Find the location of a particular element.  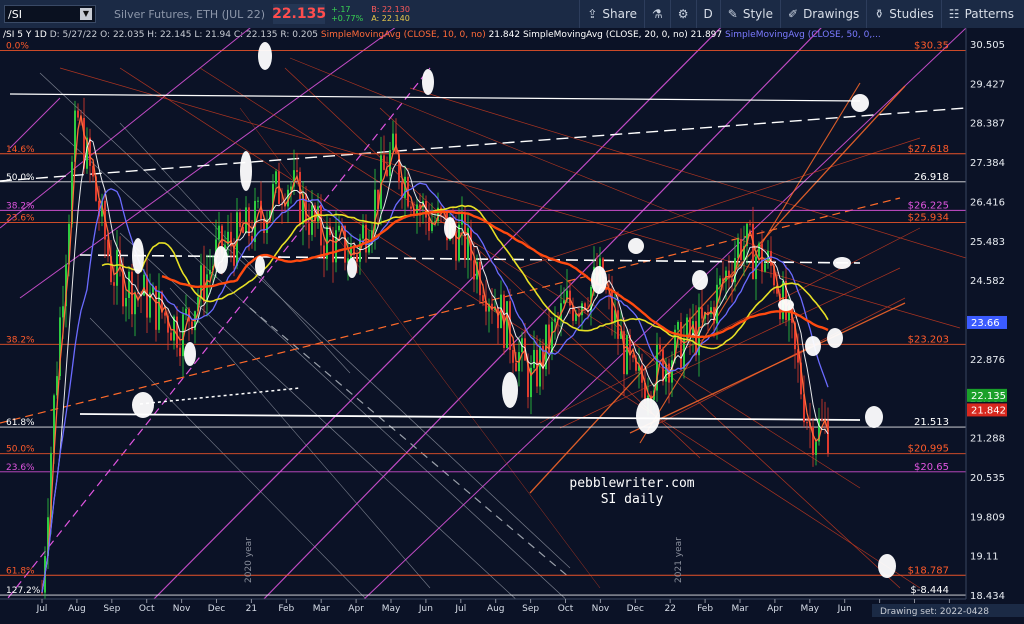

x-tick-label: May is located at coordinates (391, 609).